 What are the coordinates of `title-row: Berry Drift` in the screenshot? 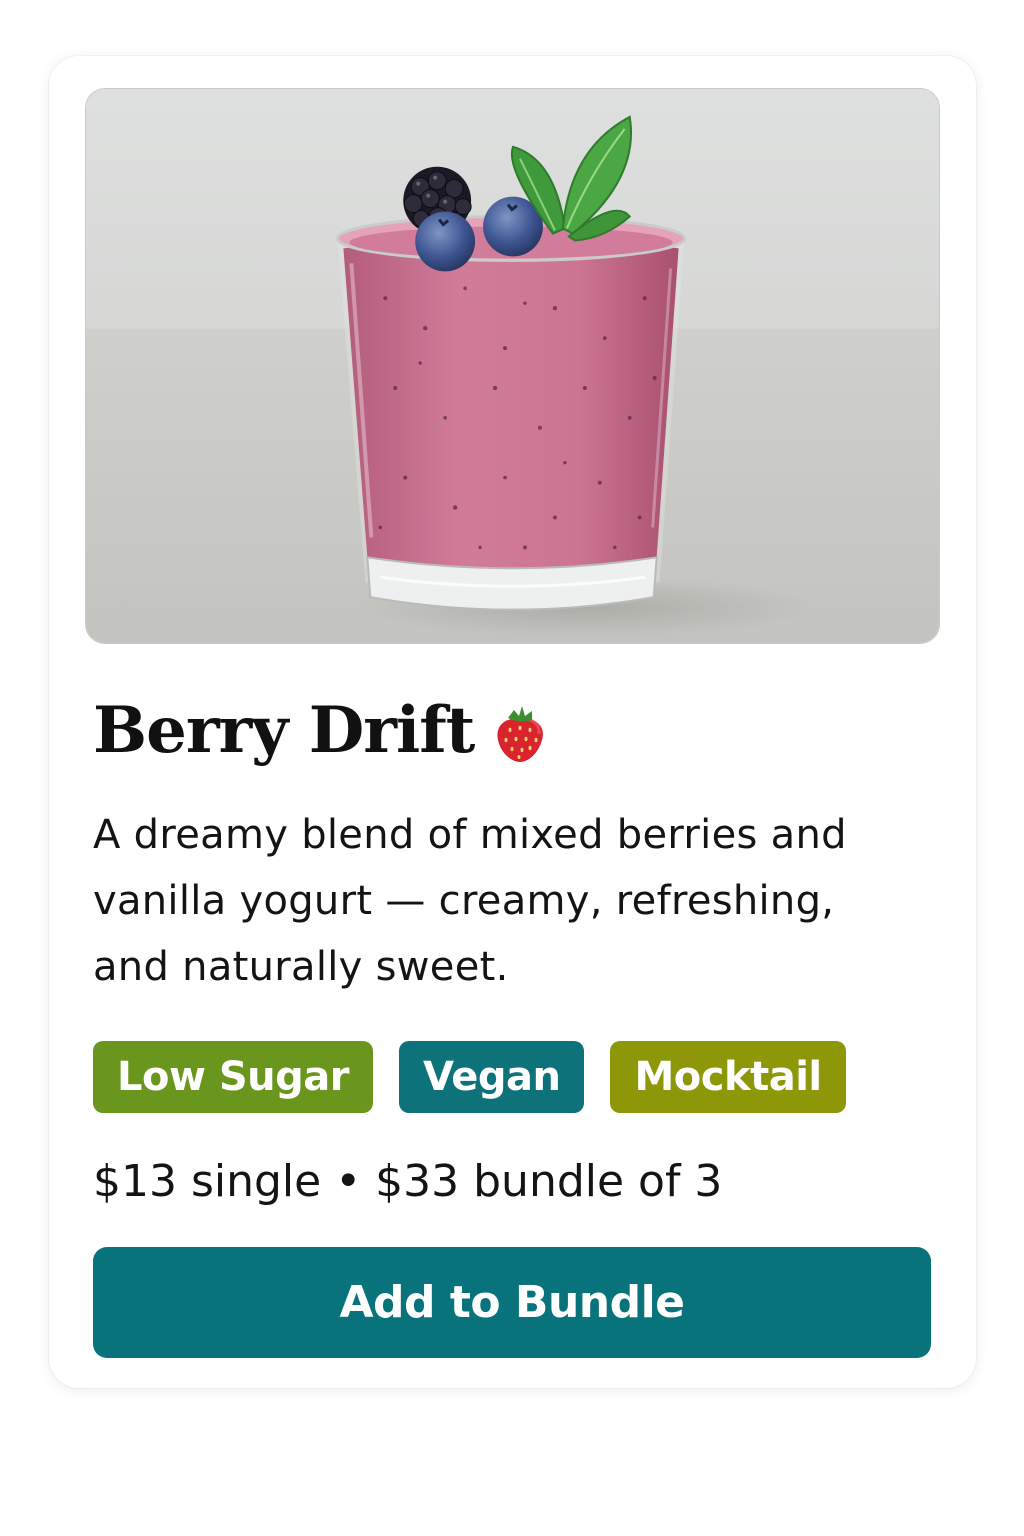 It's located at (320, 731).